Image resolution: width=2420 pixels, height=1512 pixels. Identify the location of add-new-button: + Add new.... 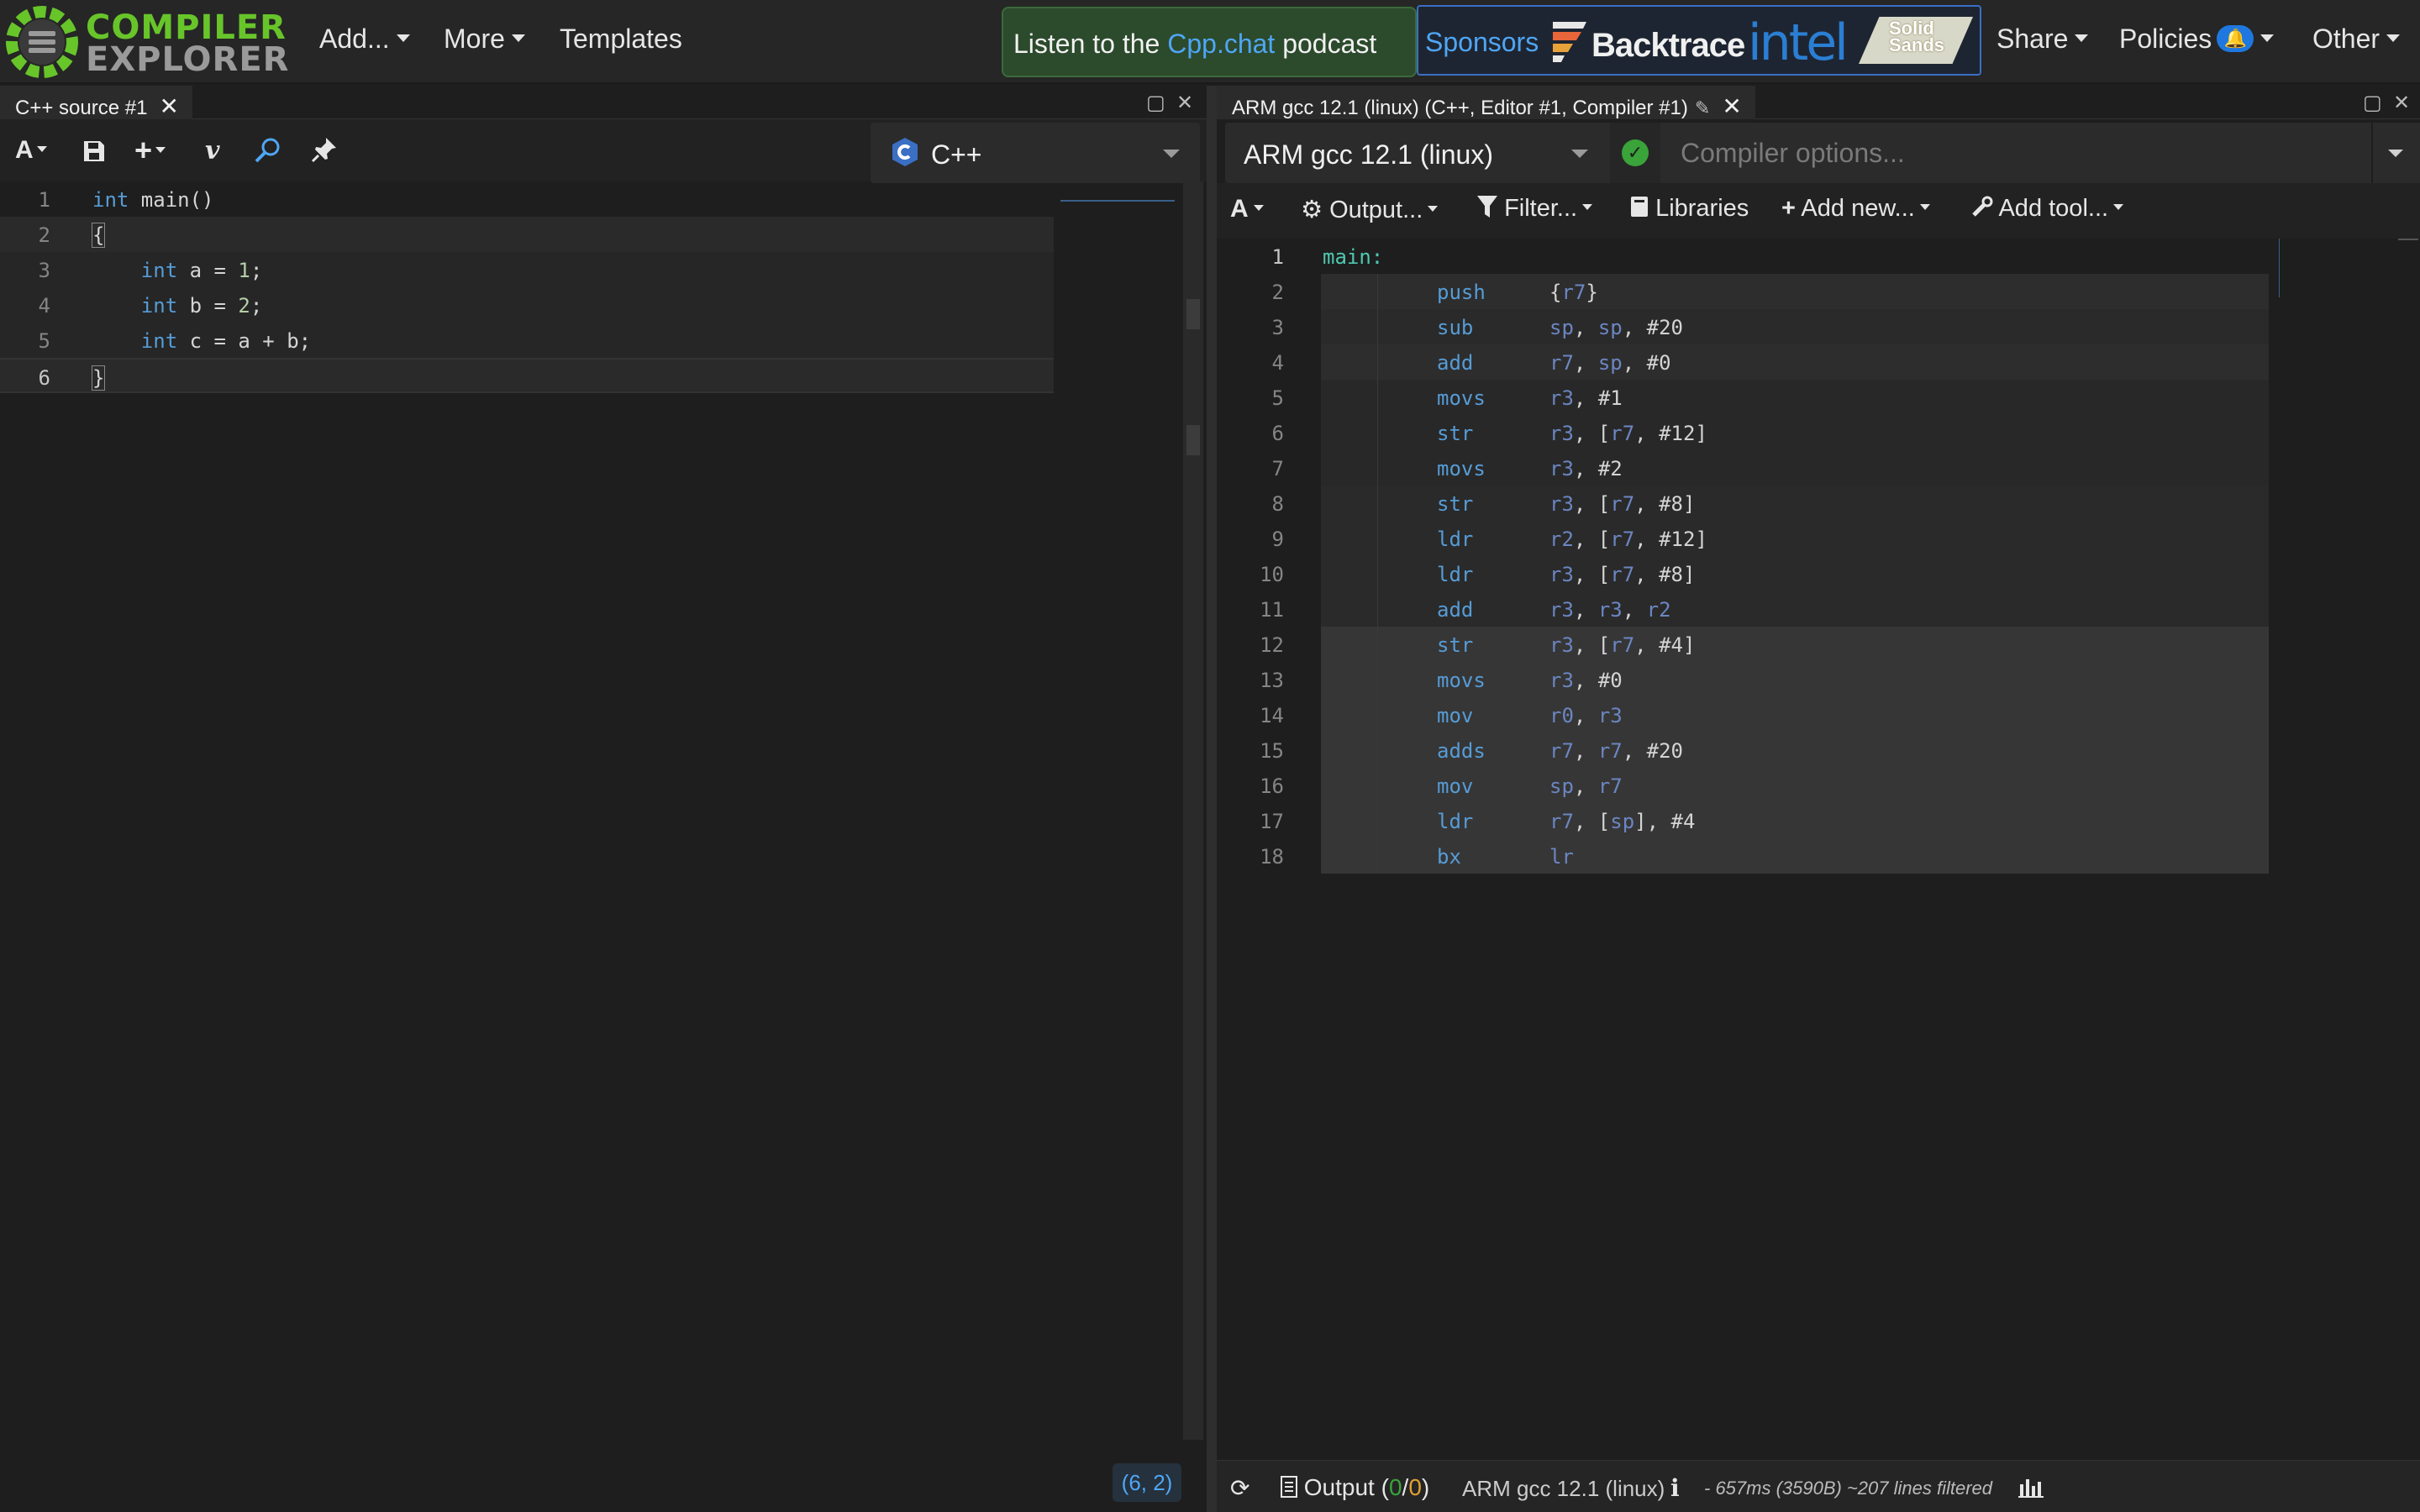
(1856, 209).